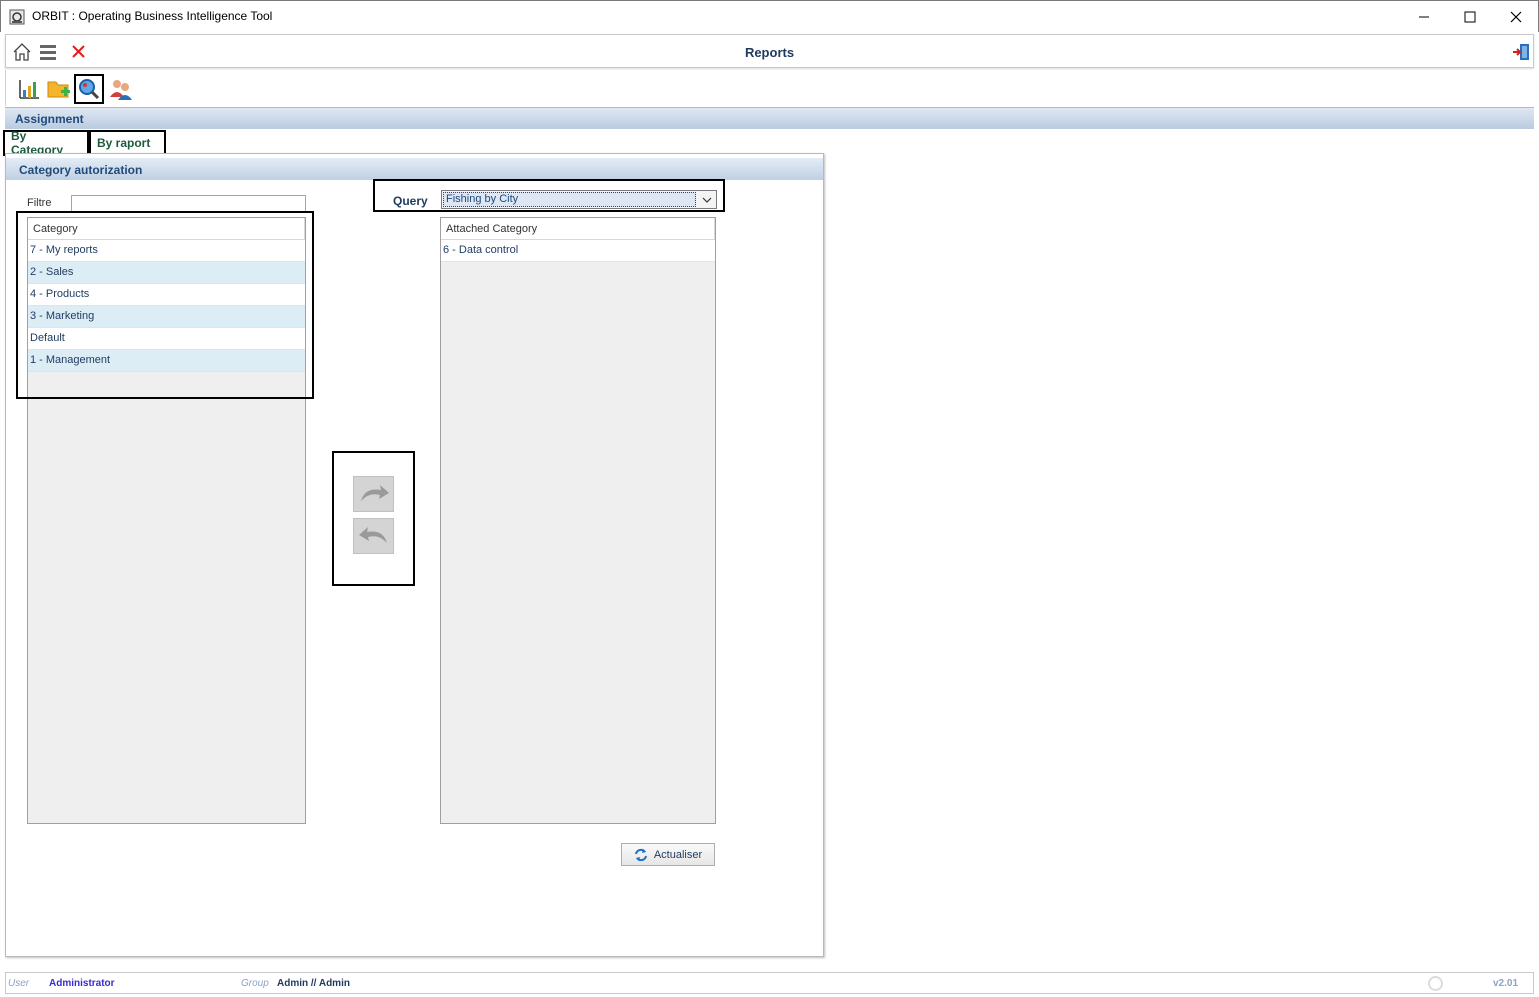 The image size is (1539, 997). Describe the element at coordinates (769, 88) in the screenshot. I see `main-toolbar` at that location.